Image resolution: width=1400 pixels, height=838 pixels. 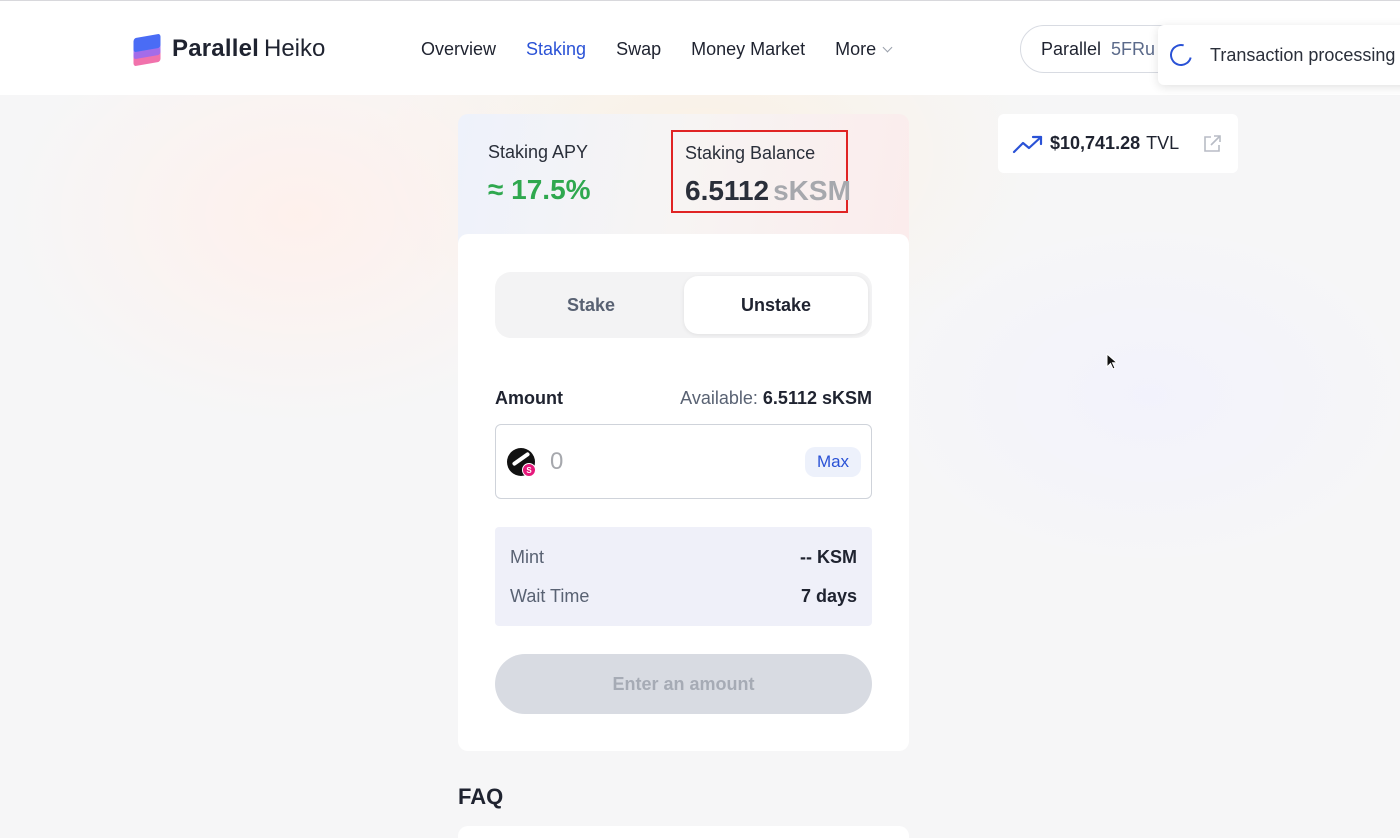 I want to click on wait-time-row: Wait Time 7 days, so click(x=683, y=596).